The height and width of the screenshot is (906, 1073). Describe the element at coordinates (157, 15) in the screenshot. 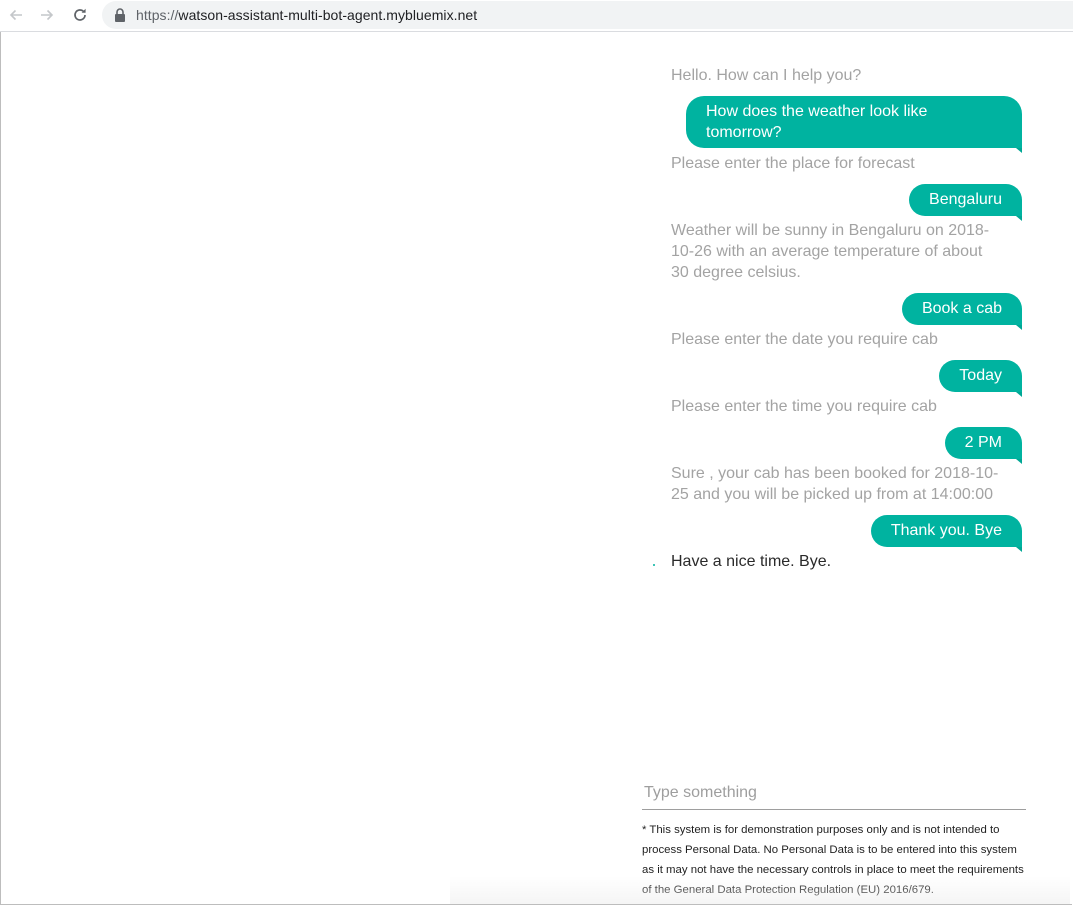

I see `url-scheme: https://` at that location.